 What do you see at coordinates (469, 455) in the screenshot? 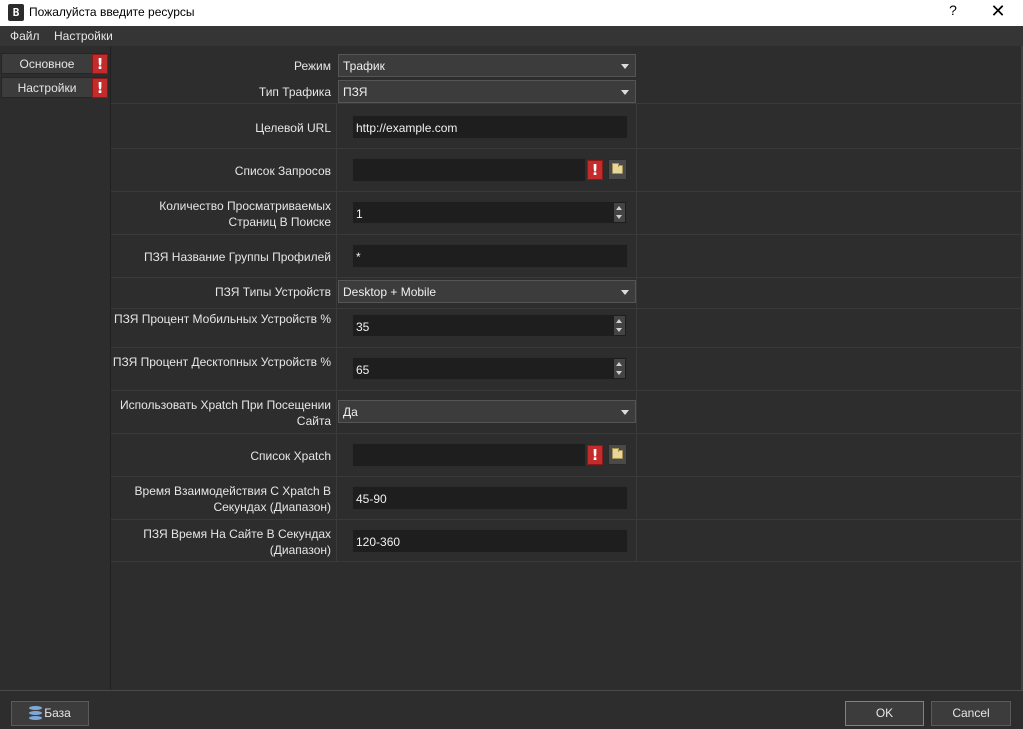
I see `xpatch-list-input` at bounding box center [469, 455].